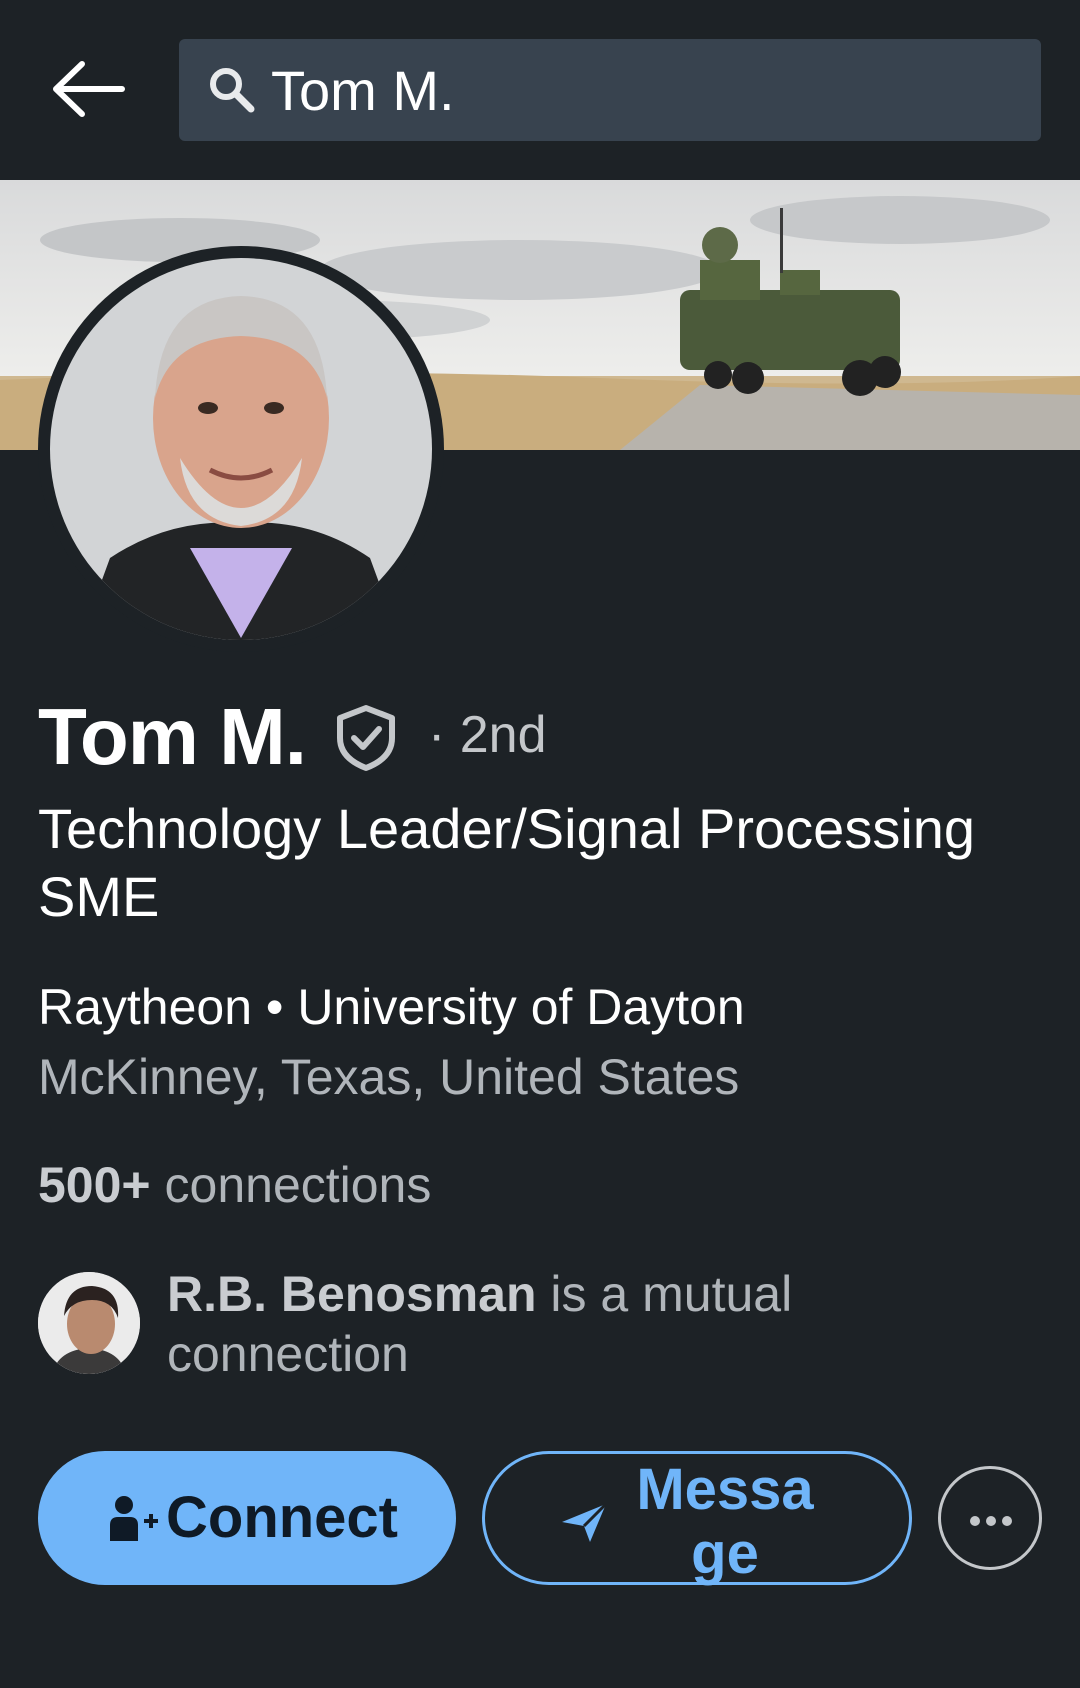 The height and width of the screenshot is (1688, 1080). What do you see at coordinates (389, 1077) in the screenshot?
I see `profile-location: McKinney, Texas, United States` at bounding box center [389, 1077].